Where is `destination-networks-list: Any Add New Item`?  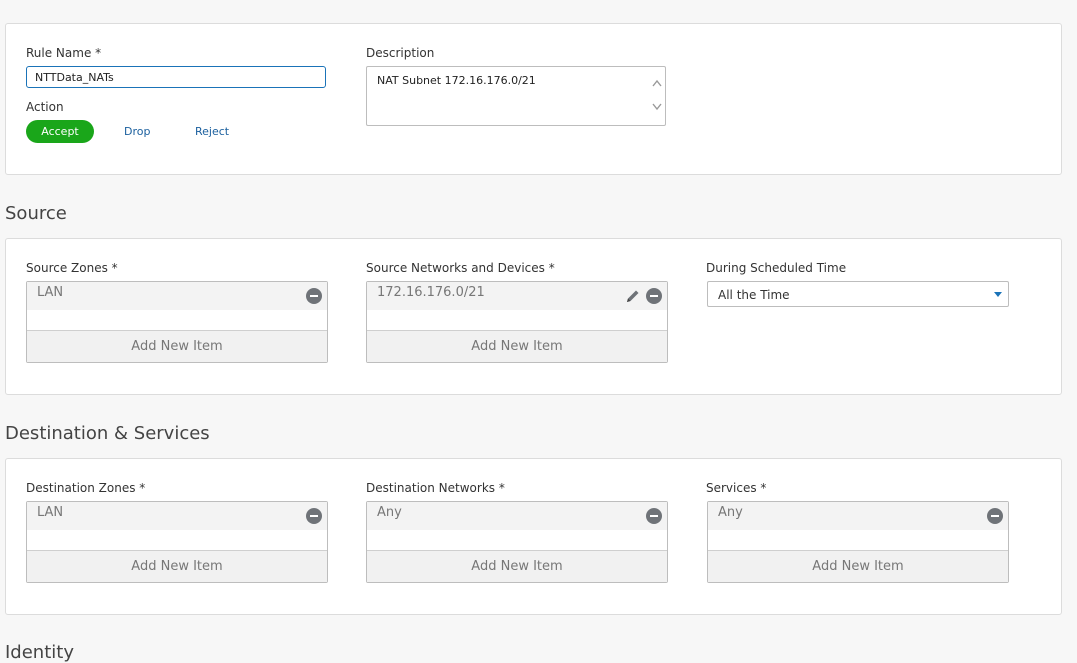 destination-networks-list: Any Add New Item is located at coordinates (517, 542).